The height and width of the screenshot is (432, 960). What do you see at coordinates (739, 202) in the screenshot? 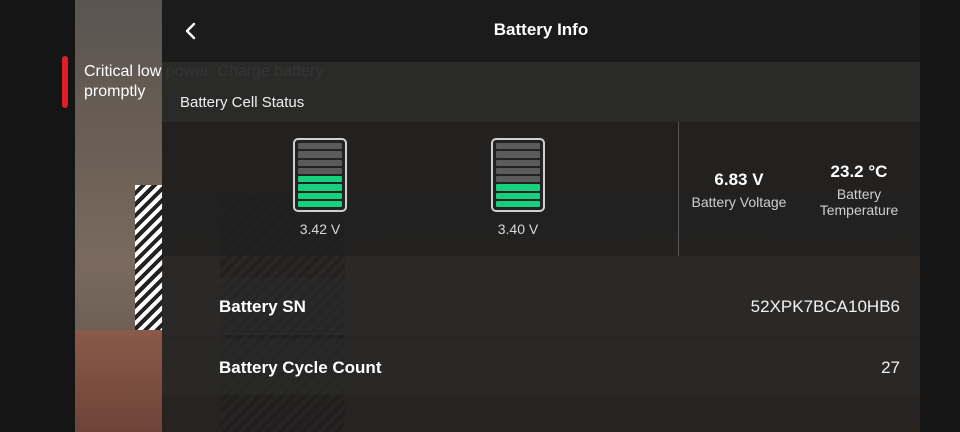
I see `battery-voltage-label: Battery Voltage` at bounding box center [739, 202].